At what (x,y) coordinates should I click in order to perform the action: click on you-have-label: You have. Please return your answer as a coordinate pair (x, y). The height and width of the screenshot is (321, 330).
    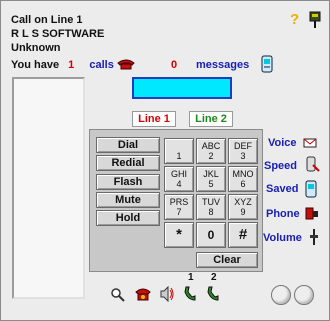
    Looking at the image, I should click on (35, 65).